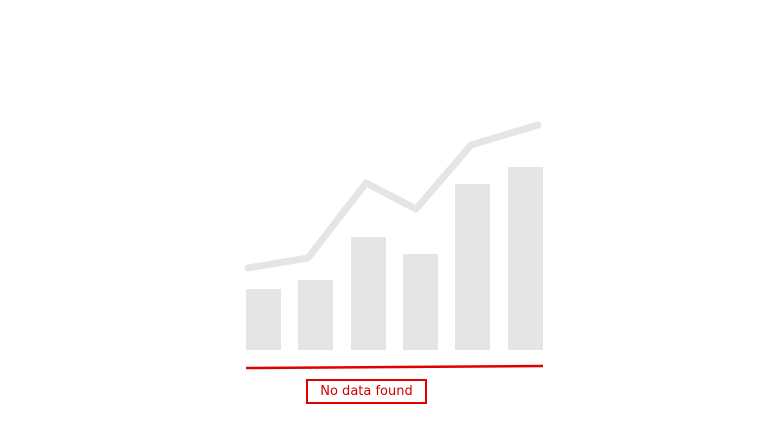  I want to click on placeholder-trend-line, so click(393, 196).